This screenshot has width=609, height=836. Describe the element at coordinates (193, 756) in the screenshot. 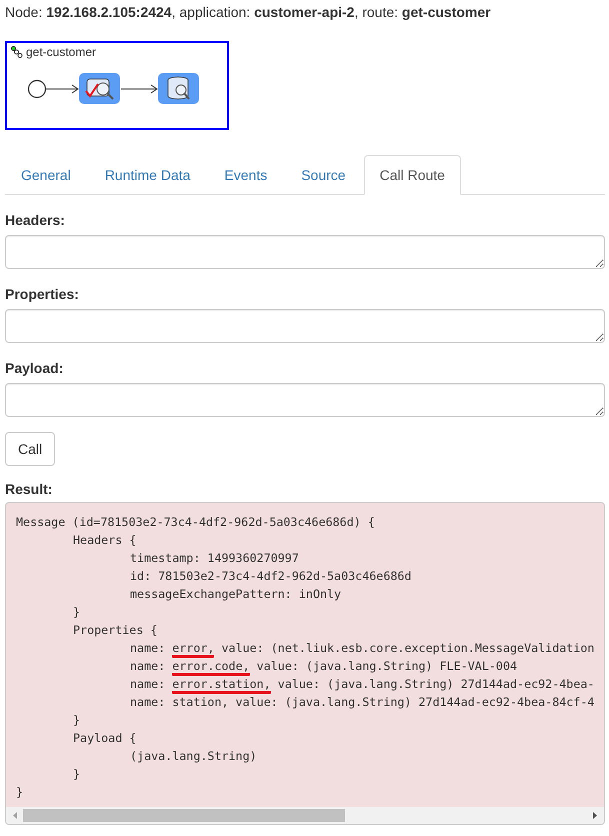

I see `code-text: (java.lang.String)` at that location.